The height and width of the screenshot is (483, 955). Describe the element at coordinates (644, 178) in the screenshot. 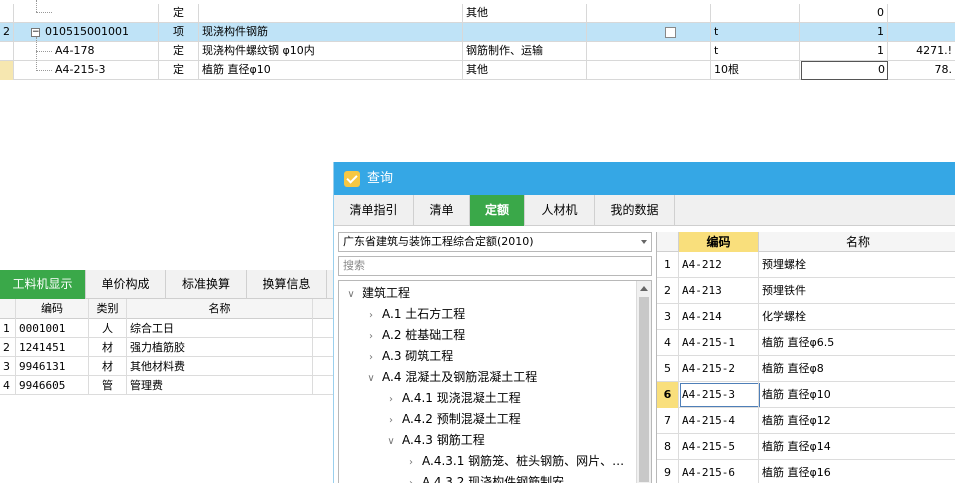

I see `dialog-title-bar: 查询` at that location.